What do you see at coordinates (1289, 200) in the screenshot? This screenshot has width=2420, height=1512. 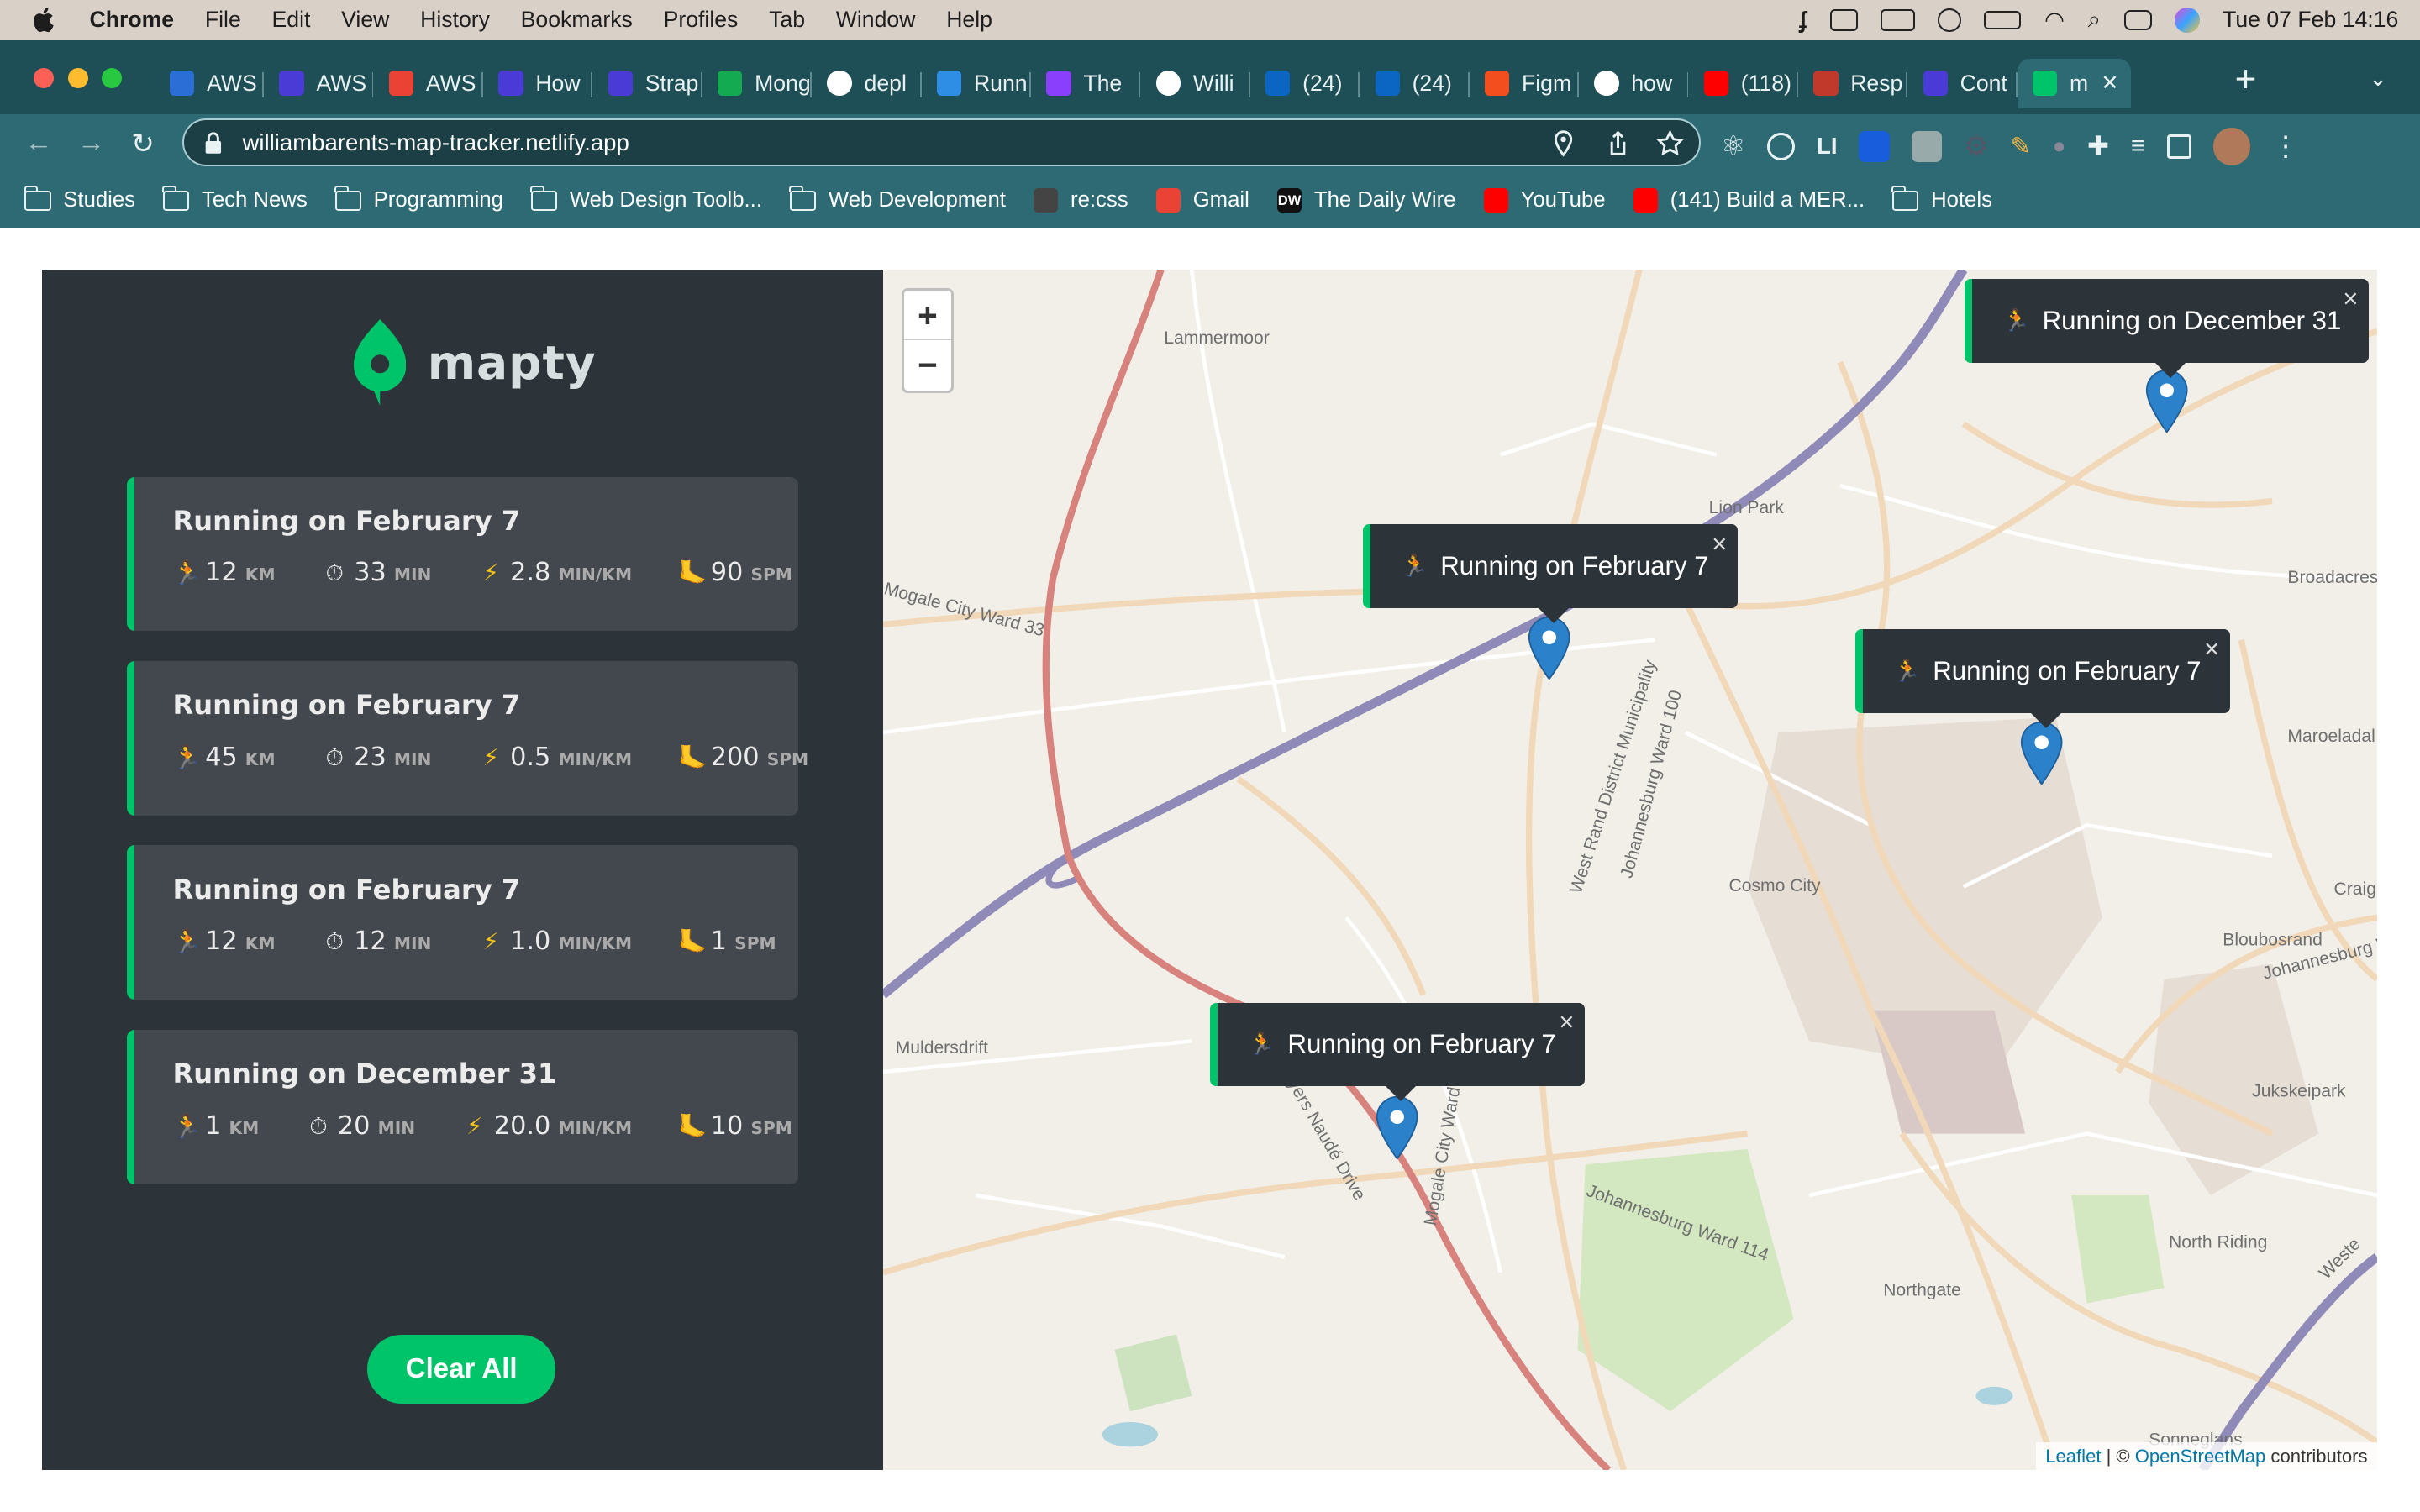 I see `site-favicon-icon: DW` at bounding box center [1289, 200].